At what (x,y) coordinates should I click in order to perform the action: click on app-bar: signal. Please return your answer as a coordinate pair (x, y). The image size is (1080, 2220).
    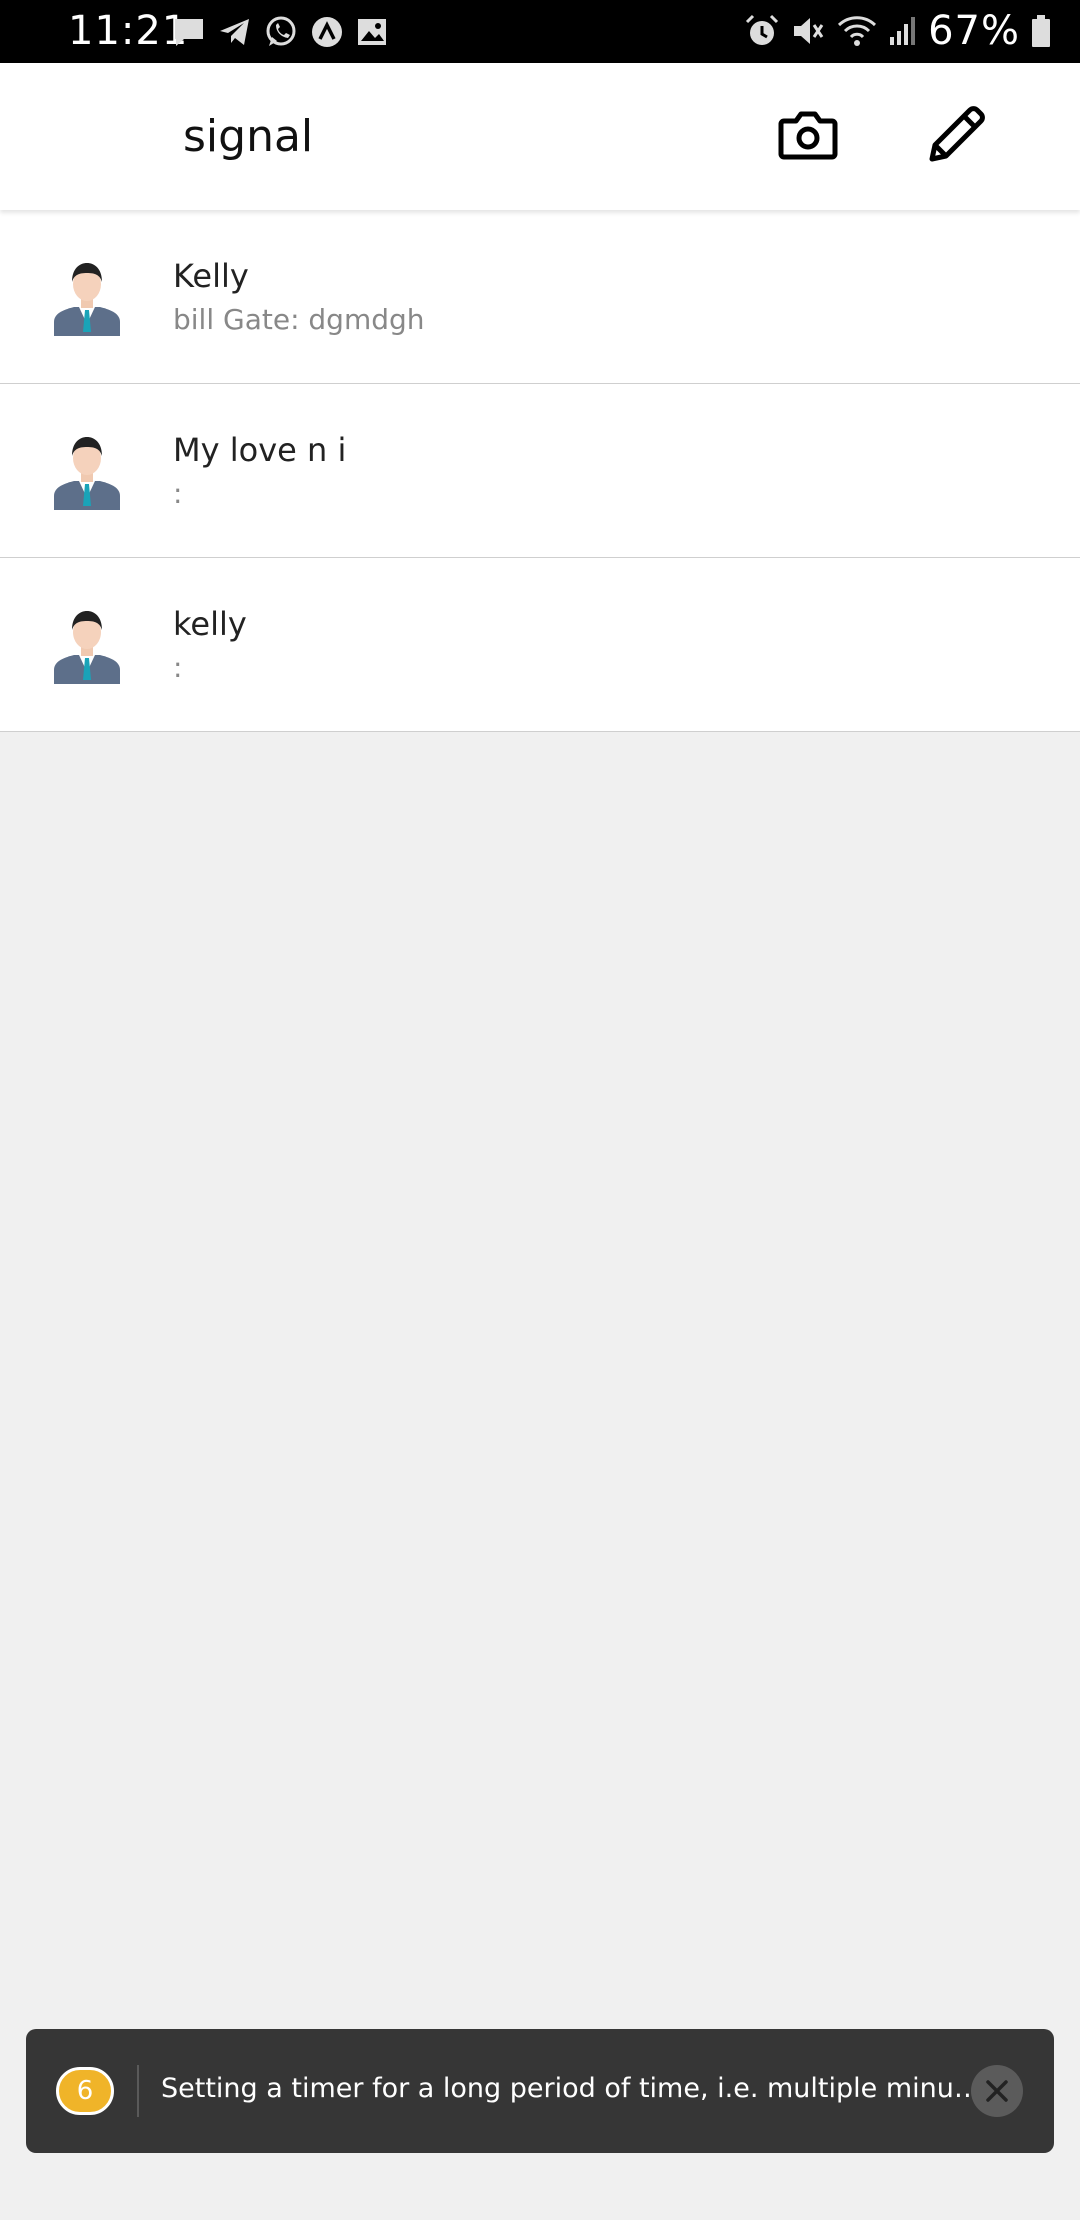
    Looking at the image, I should click on (540, 136).